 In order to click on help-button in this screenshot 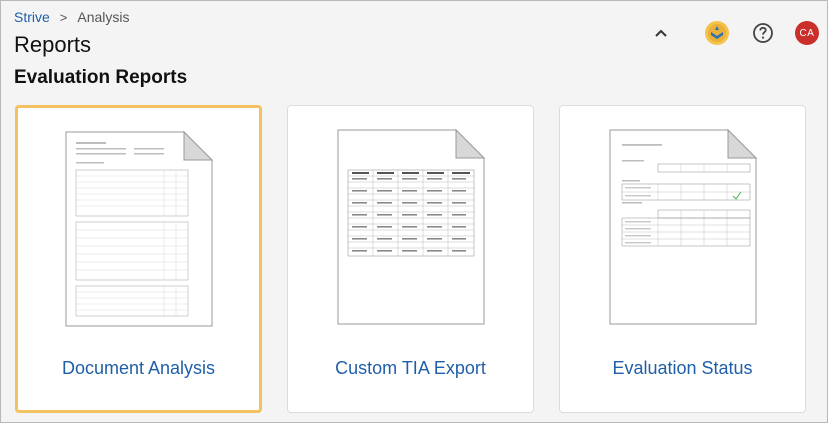, I will do `click(763, 33)`.